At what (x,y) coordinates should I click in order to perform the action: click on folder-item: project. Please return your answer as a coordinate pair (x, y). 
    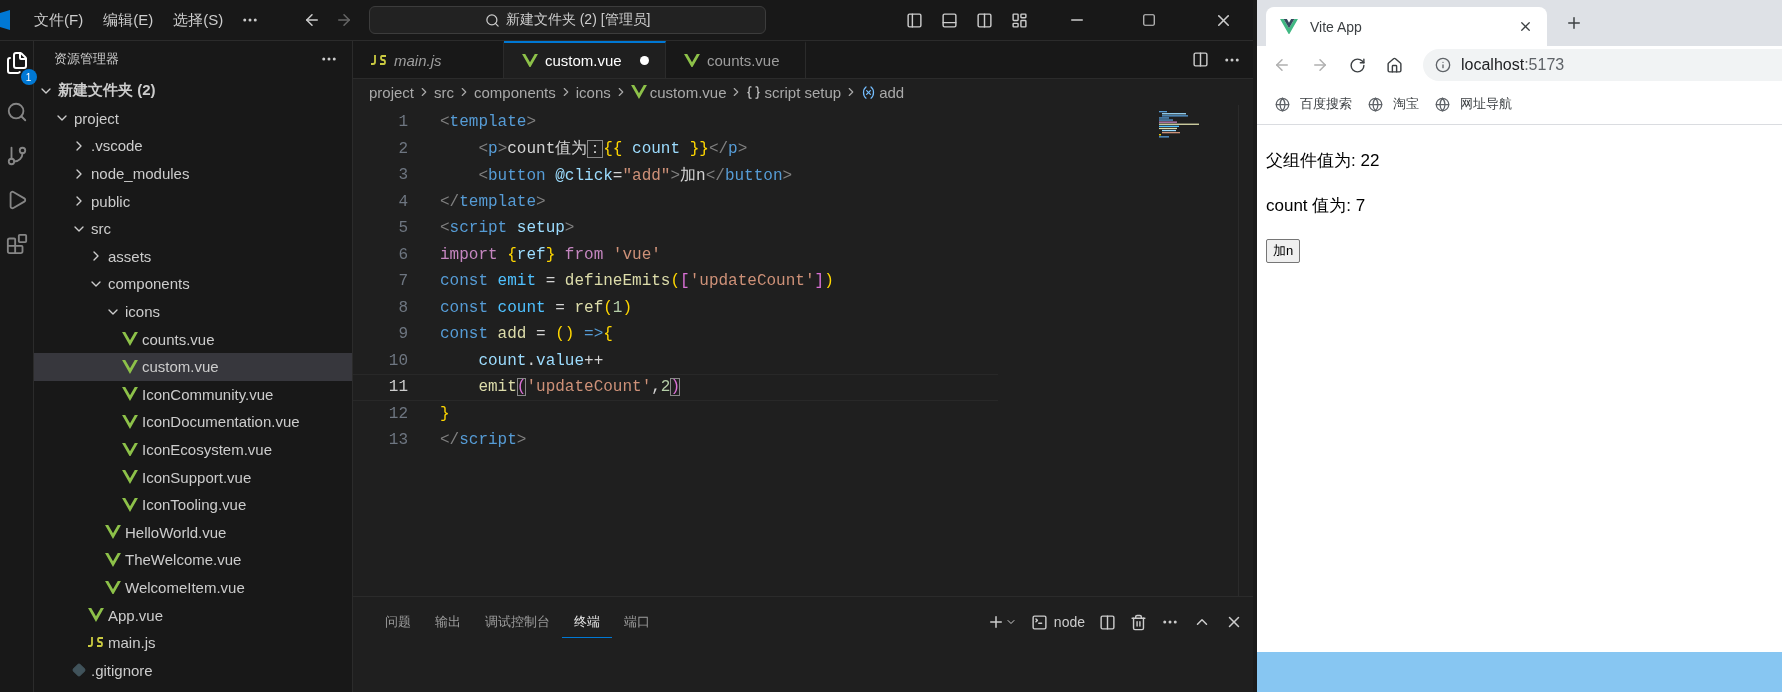
    Looking at the image, I should click on (193, 118).